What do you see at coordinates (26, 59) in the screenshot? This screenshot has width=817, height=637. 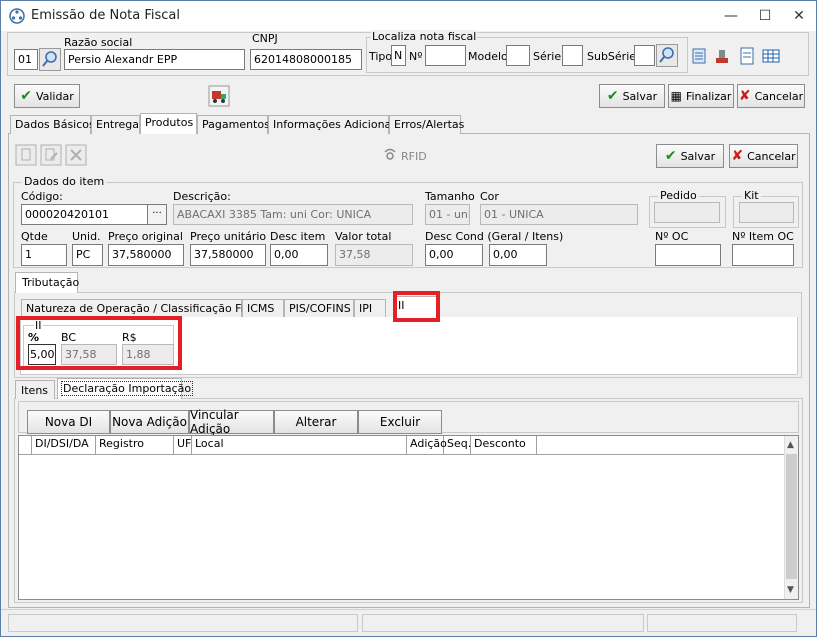 I see `company-code-input: 01` at bounding box center [26, 59].